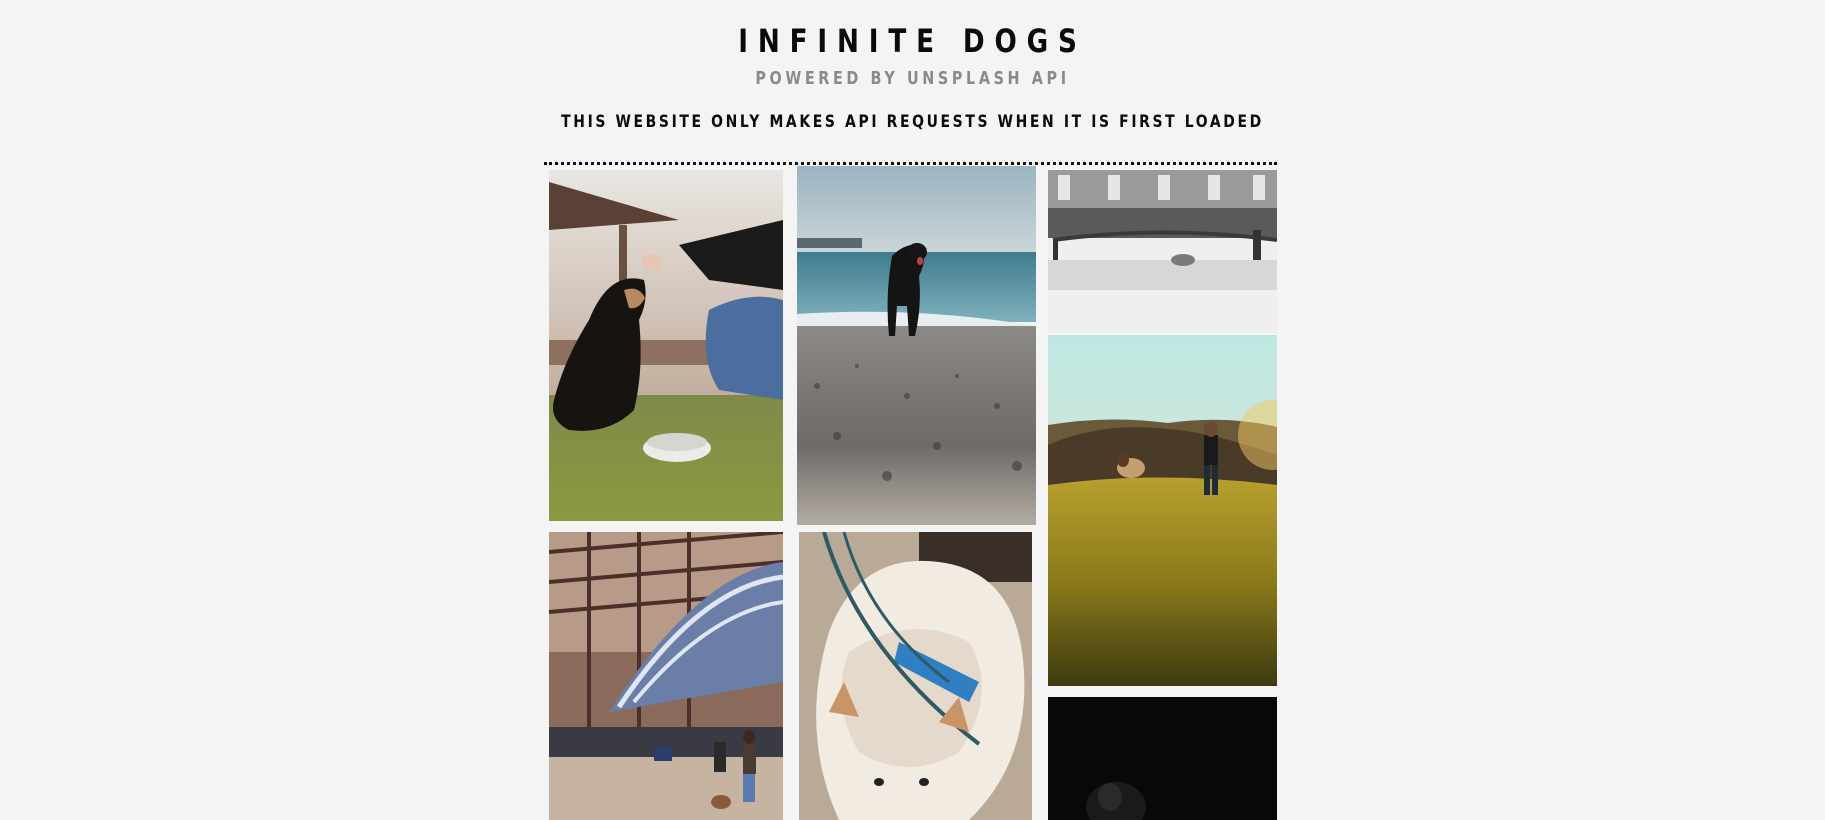 The image size is (1825, 820). I want to click on dog-photo-fluffy-leash-image, so click(915, 676).